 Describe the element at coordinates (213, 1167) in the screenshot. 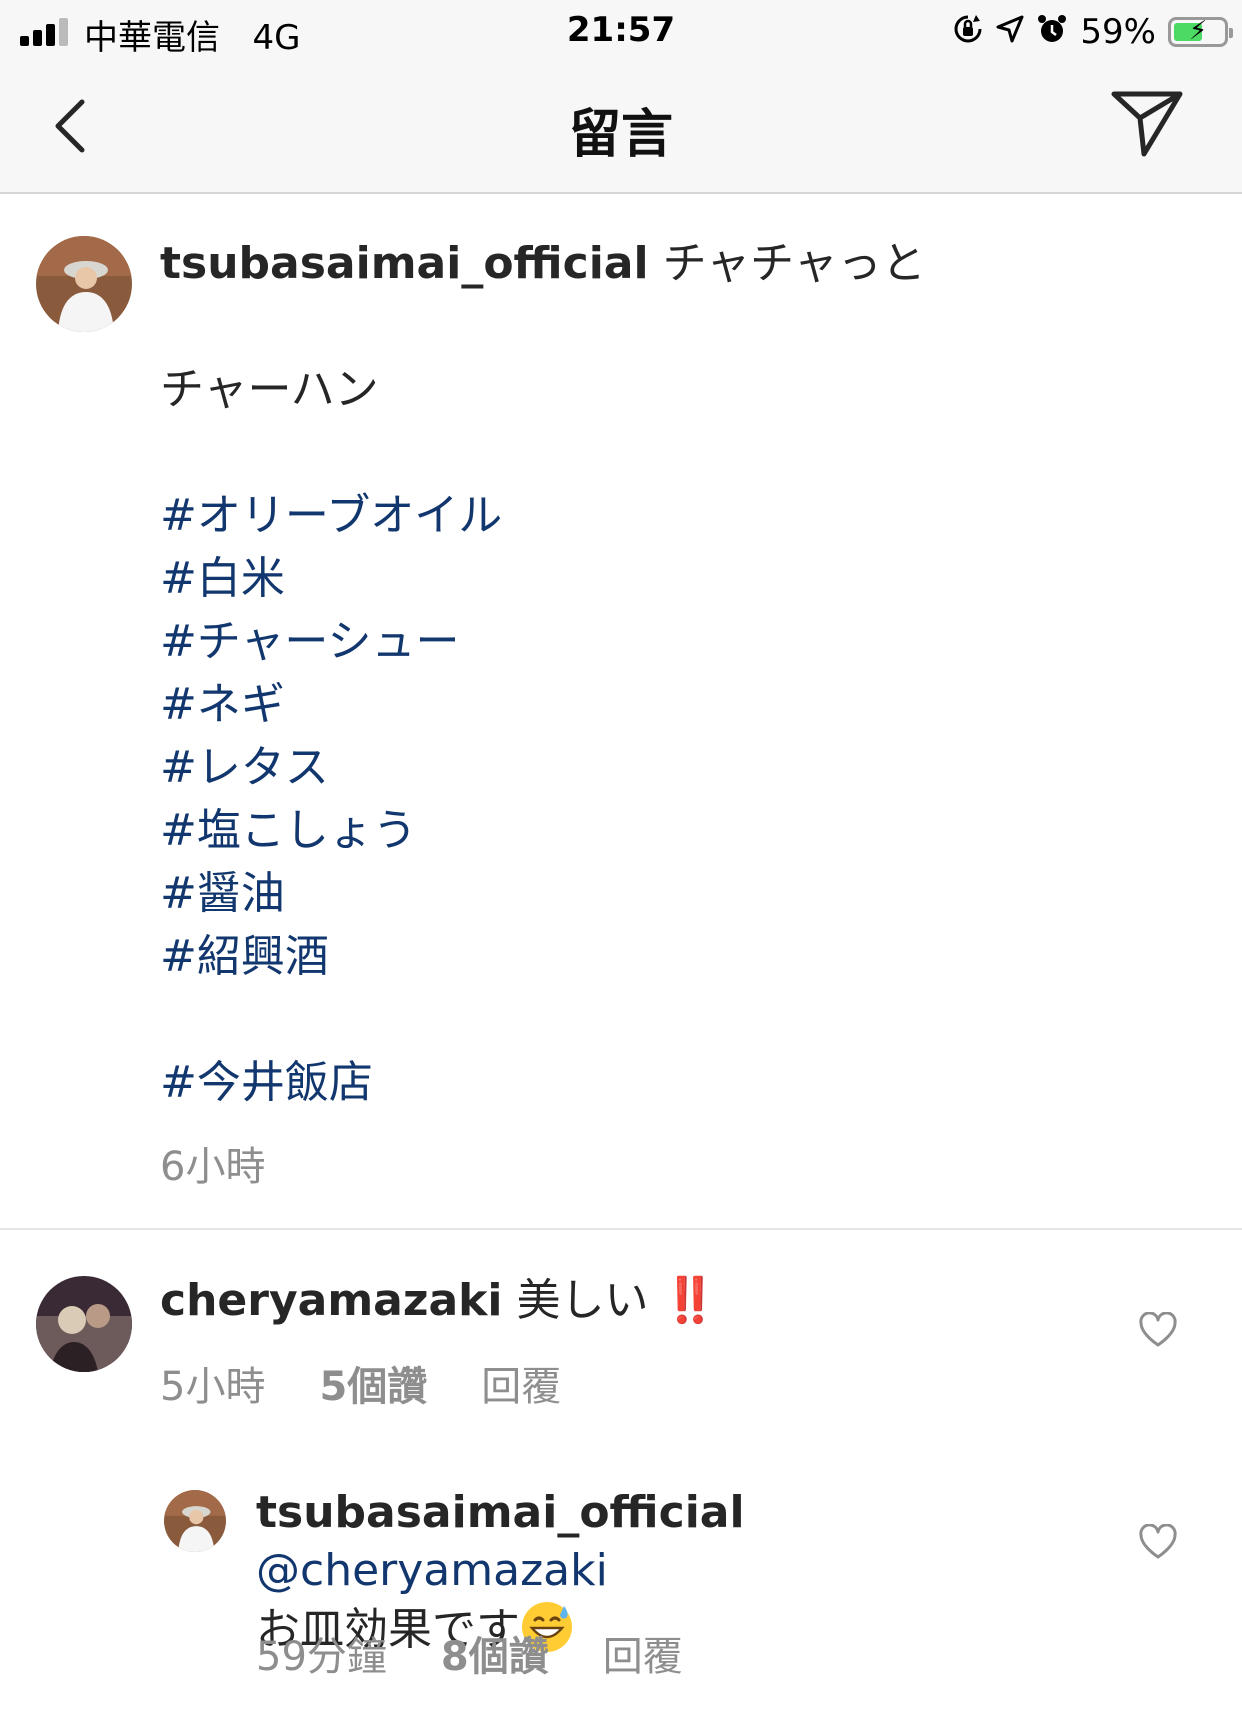

I see `caption-timestamp: 6小時` at that location.